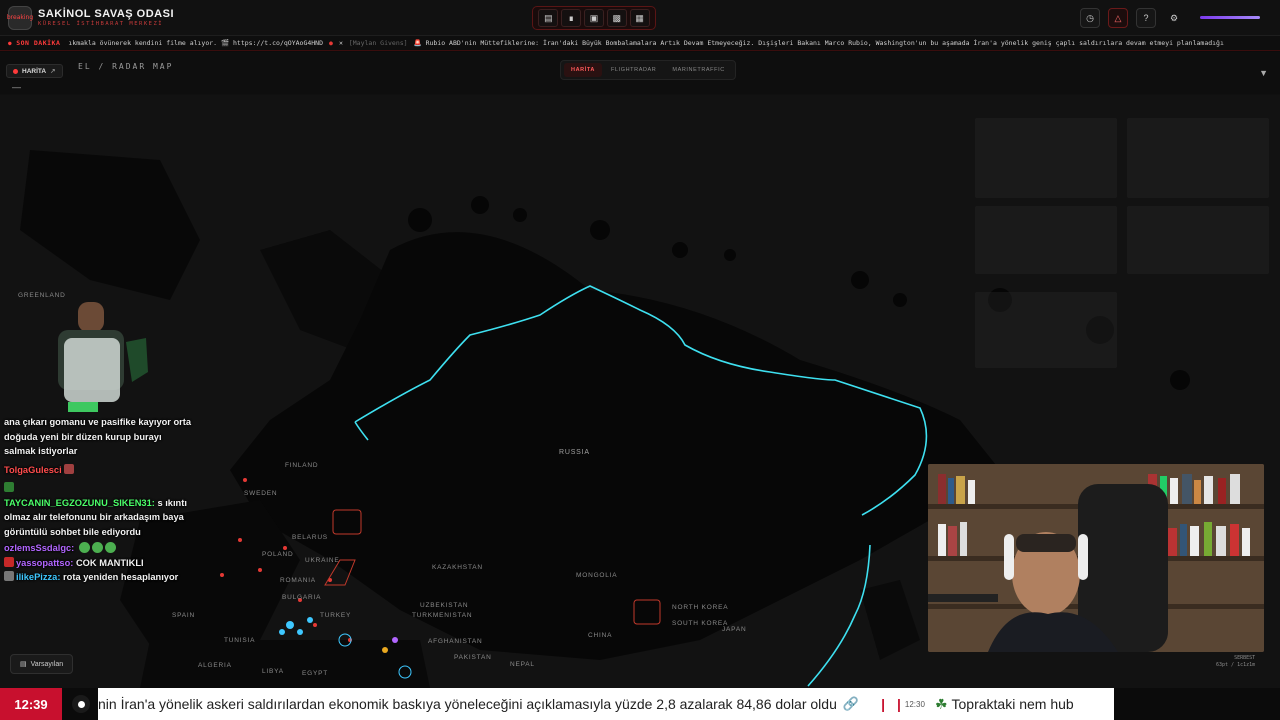  Describe the element at coordinates (34, 43) in the screenshot. I see `breaking-label: SON DAKİKA` at that location.